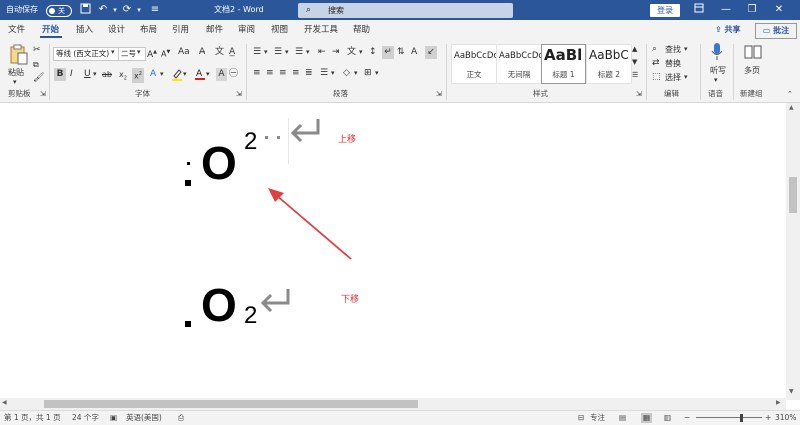 This screenshot has width=800, height=425. What do you see at coordinates (368, 73) in the screenshot?
I see `borders-icon: ⊞` at bounding box center [368, 73].